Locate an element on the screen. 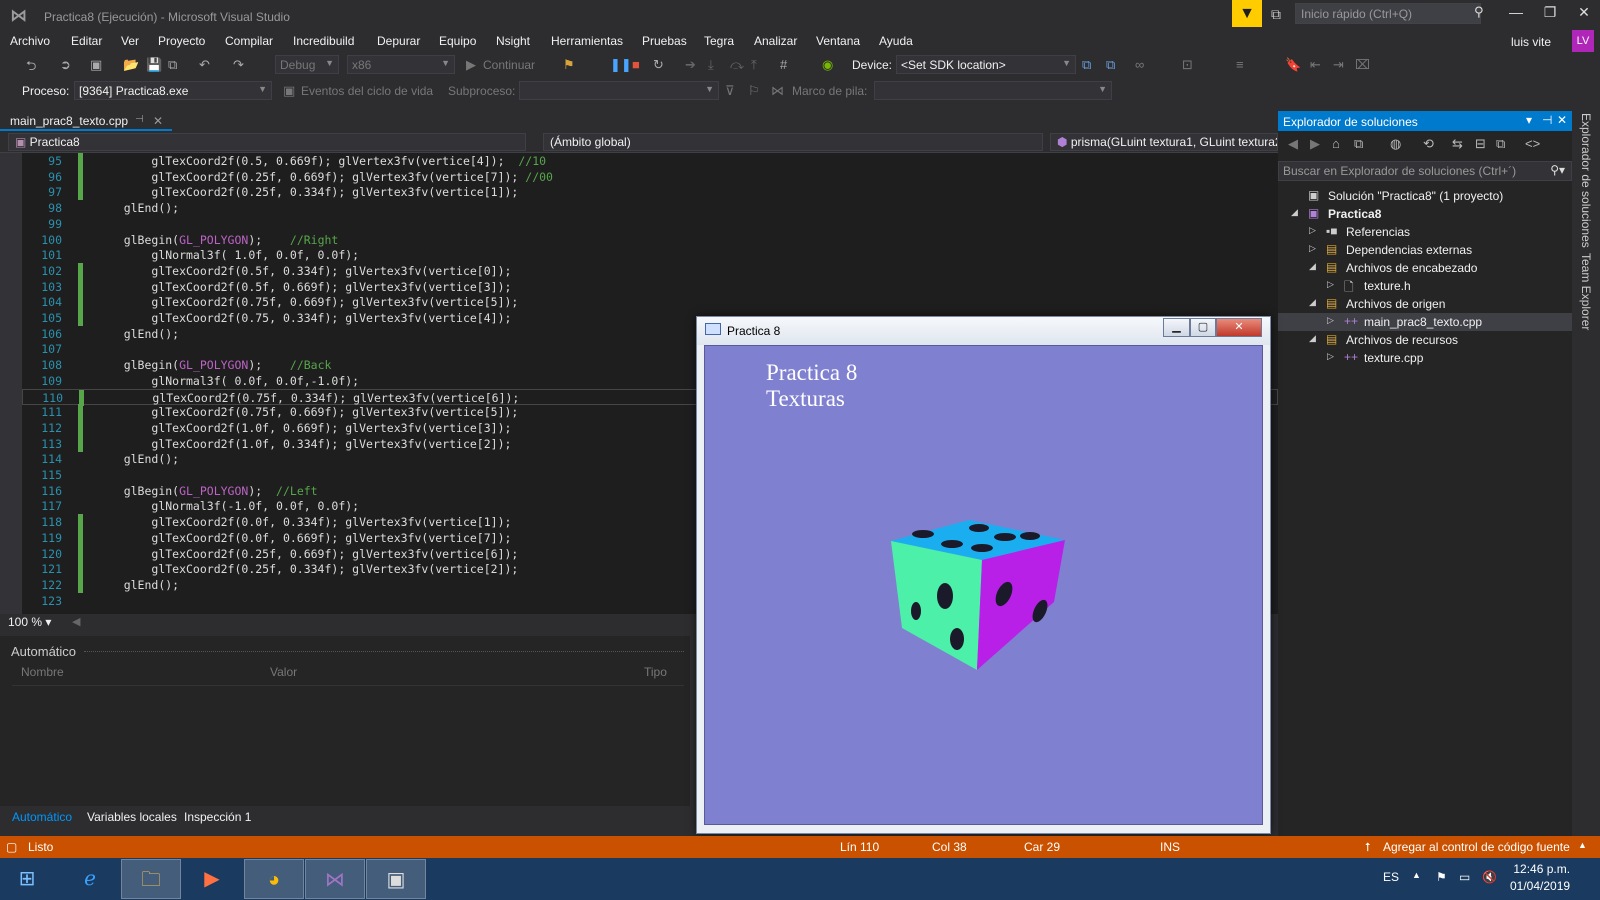 The height and width of the screenshot is (900, 1600). menu-depurar: Depurar is located at coordinates (398, 41).